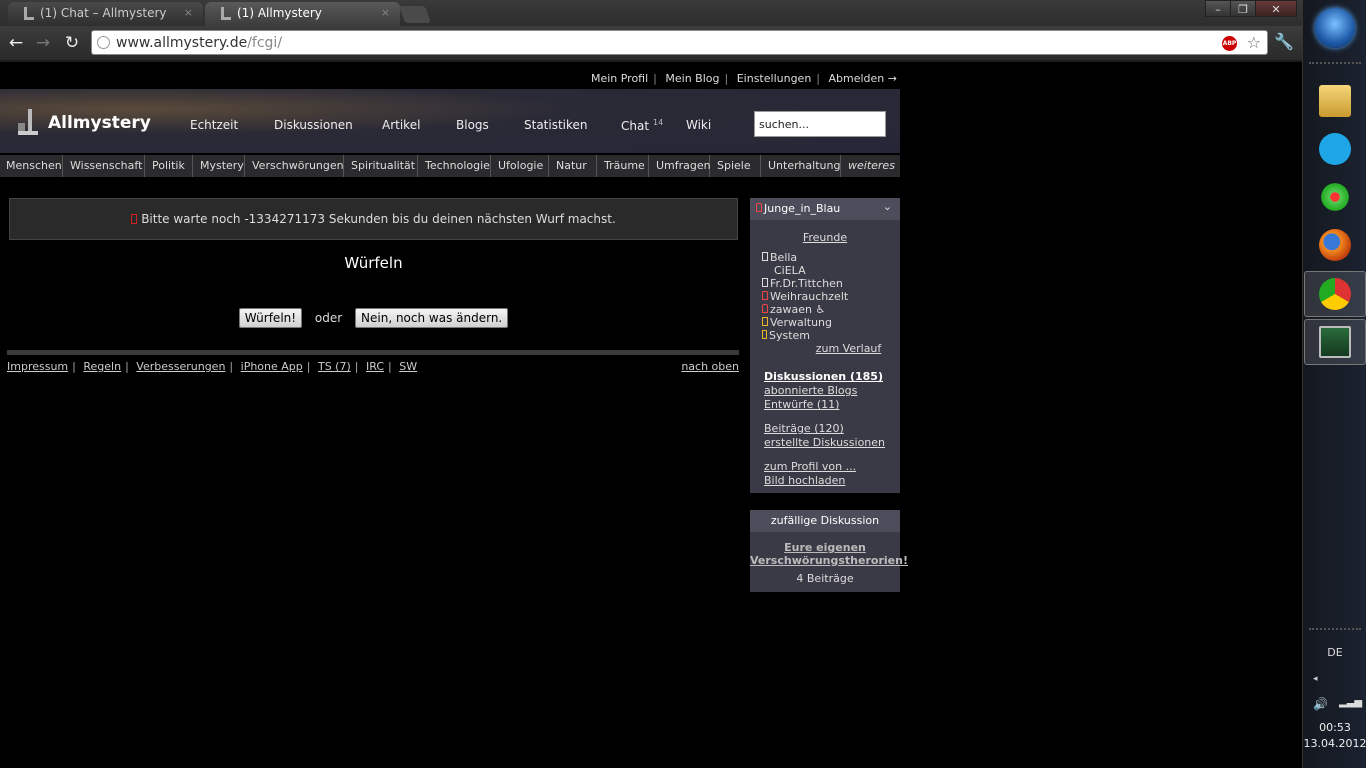 The width and height of the screenshot is (1366, 768). I want to click on taskbar-explorer, so click(1335, 101).